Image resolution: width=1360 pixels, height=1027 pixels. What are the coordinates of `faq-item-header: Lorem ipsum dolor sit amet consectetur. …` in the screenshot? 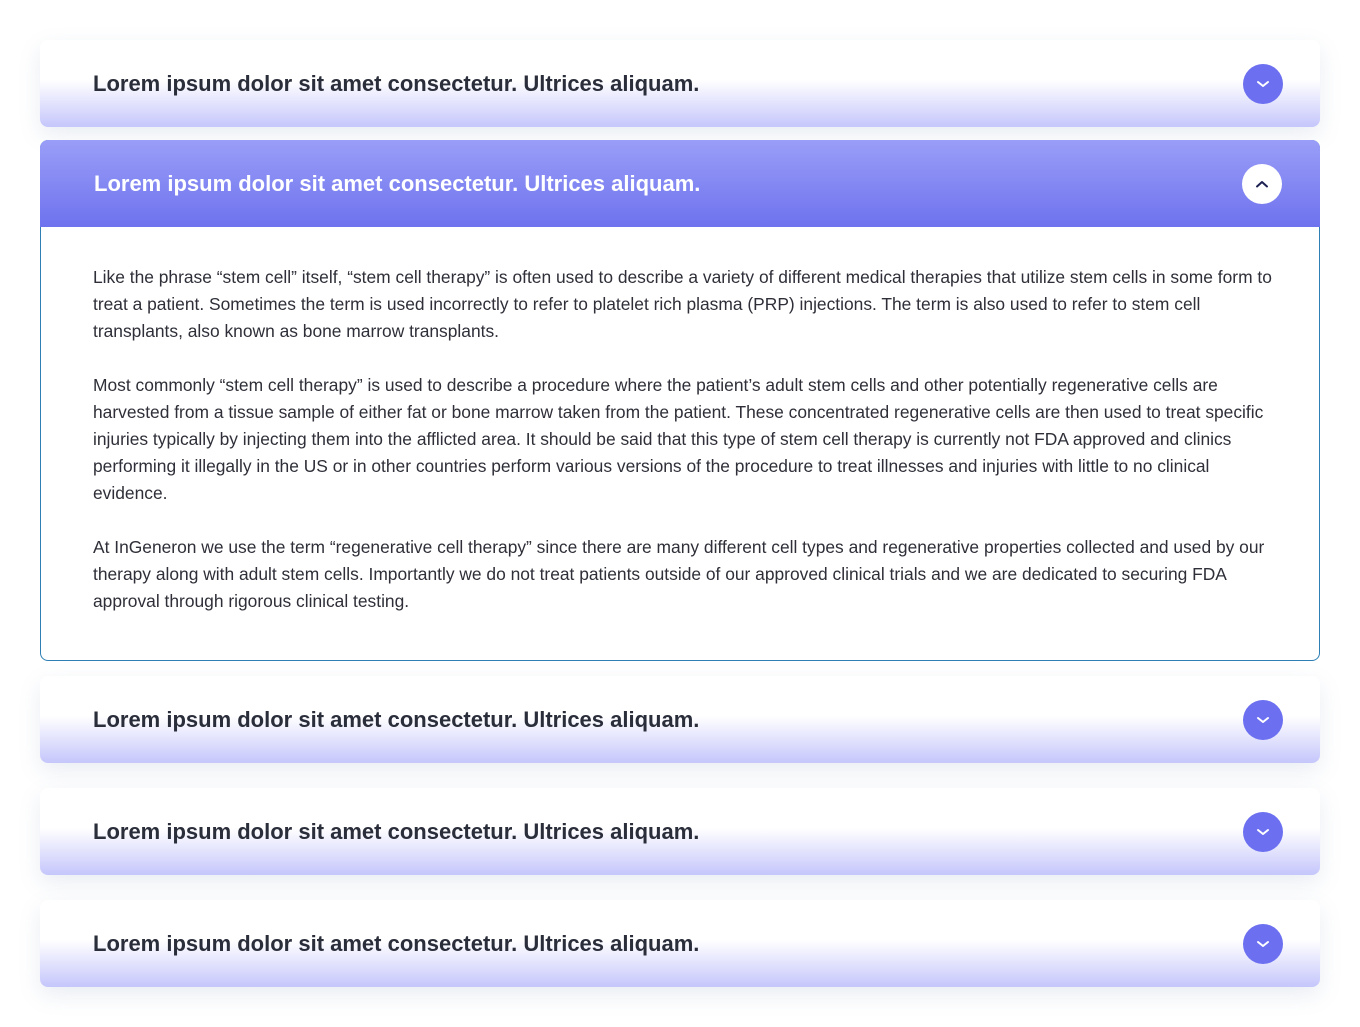 It's located at (680, 183).